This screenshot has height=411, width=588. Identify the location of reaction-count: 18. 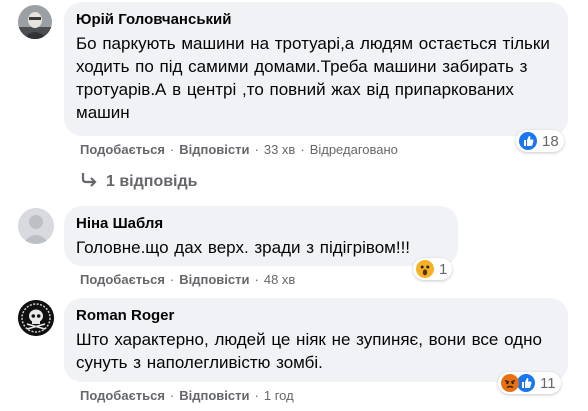
(550, 141).